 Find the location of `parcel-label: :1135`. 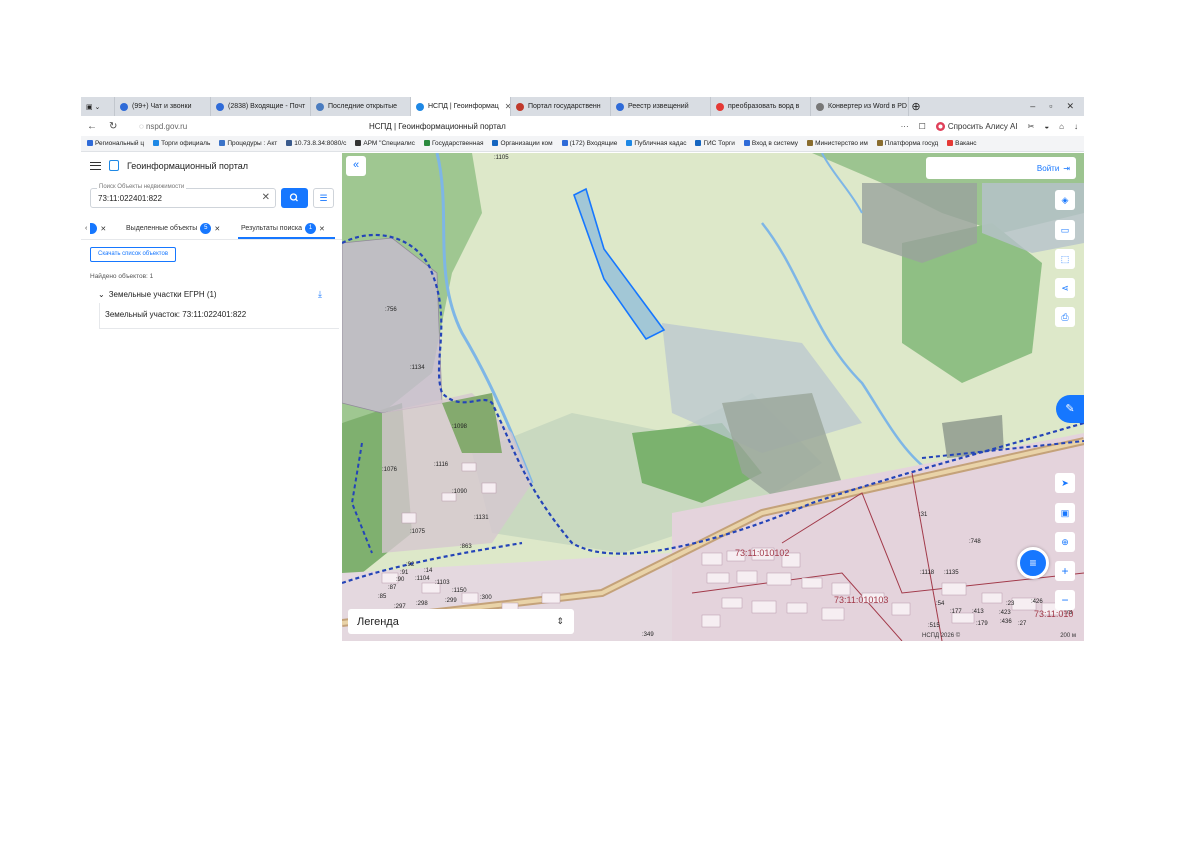

parcel-label: :1135 is located at coordinates (951, 573).